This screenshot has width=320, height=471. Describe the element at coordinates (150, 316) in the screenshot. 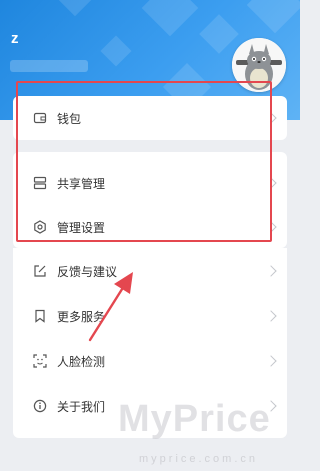

I see `menu-item-more-services: 更多服务` at that location.